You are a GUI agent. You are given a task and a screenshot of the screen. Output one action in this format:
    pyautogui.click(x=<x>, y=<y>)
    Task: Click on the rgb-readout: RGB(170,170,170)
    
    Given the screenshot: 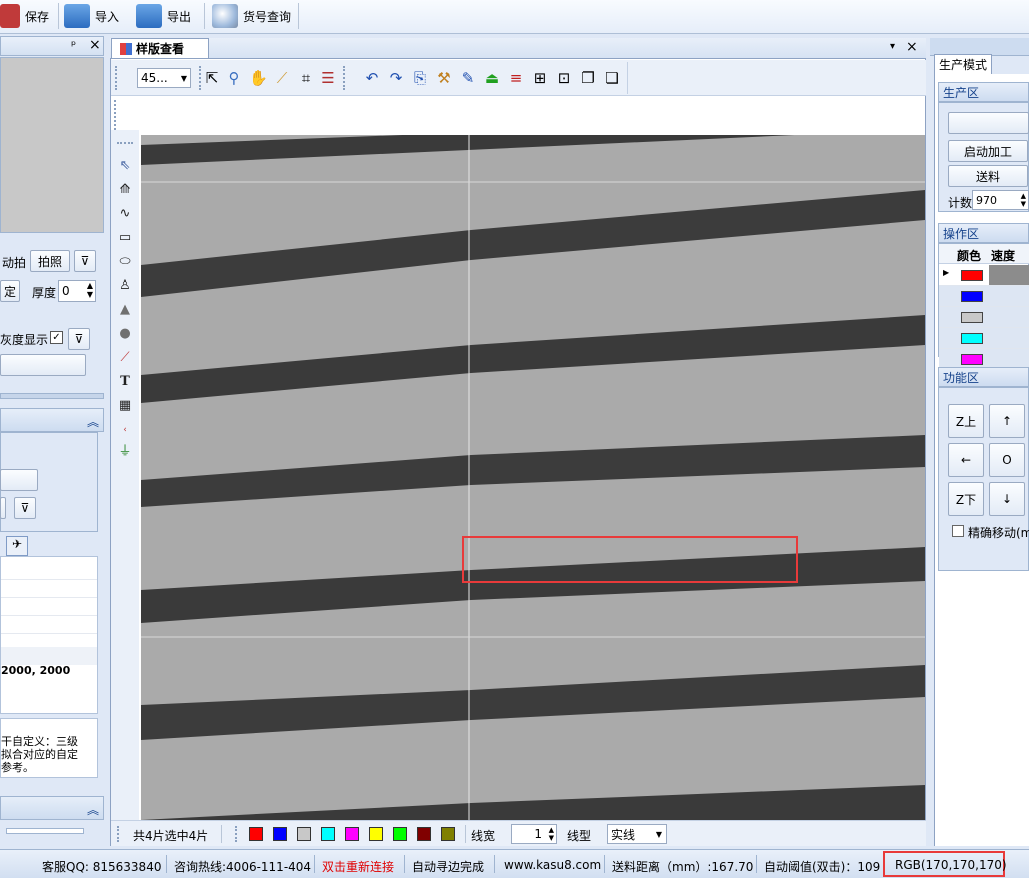 What is the action you would take?
    pyautogui.click(x=951, y=865)
    